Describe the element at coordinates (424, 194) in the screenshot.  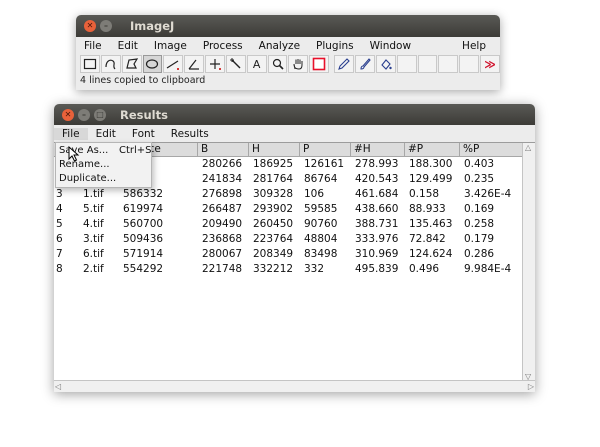
I see `table-cell: 0.158` at that location.